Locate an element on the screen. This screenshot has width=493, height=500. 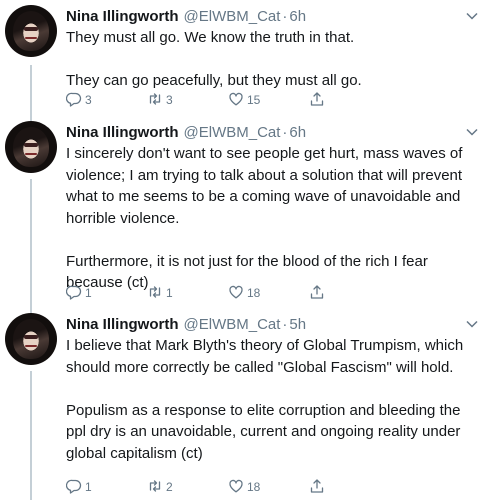
tweet-actions: 3 3 15 is located at coordinates (228, 99).